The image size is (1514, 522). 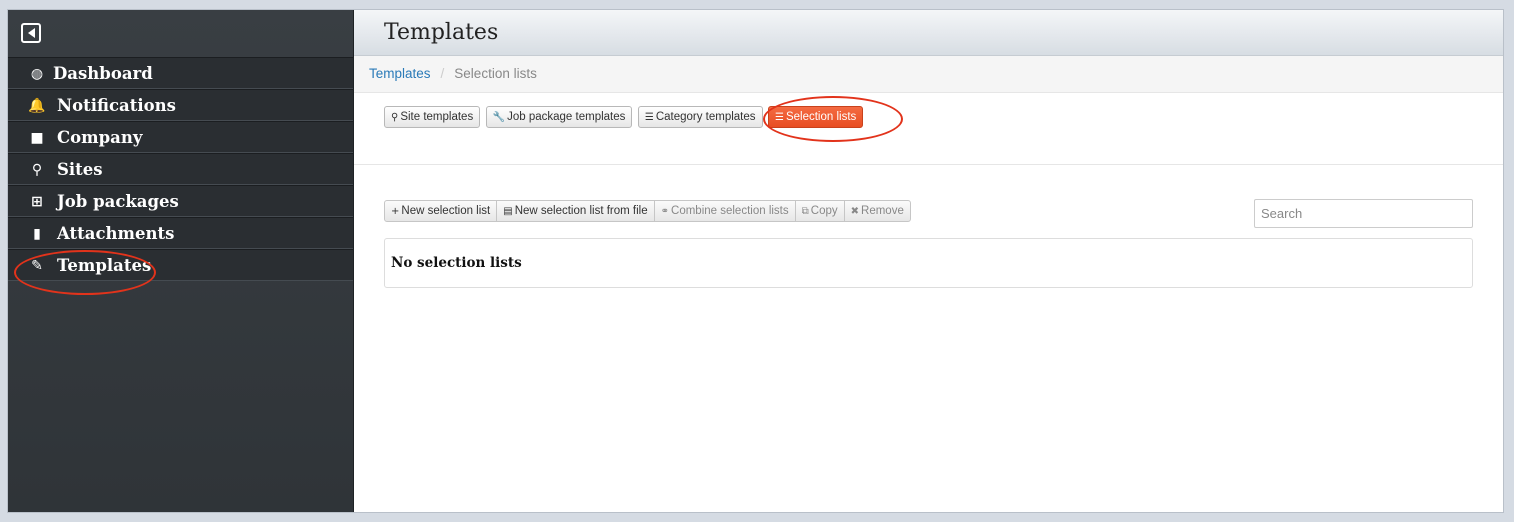 What do you see at coordinates (180, 137) in the screenshot?
I see `sidebar-item-company: ■ Company` at bounding box center [180, 137].